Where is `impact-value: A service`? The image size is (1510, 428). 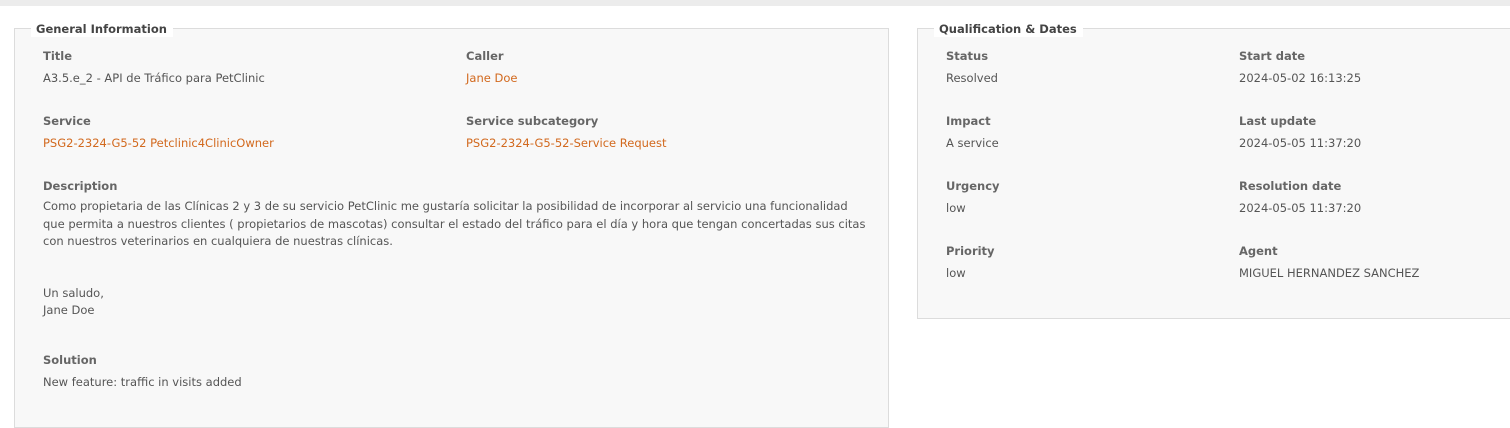
impact-value: A service is located at coordinates (972, 143).